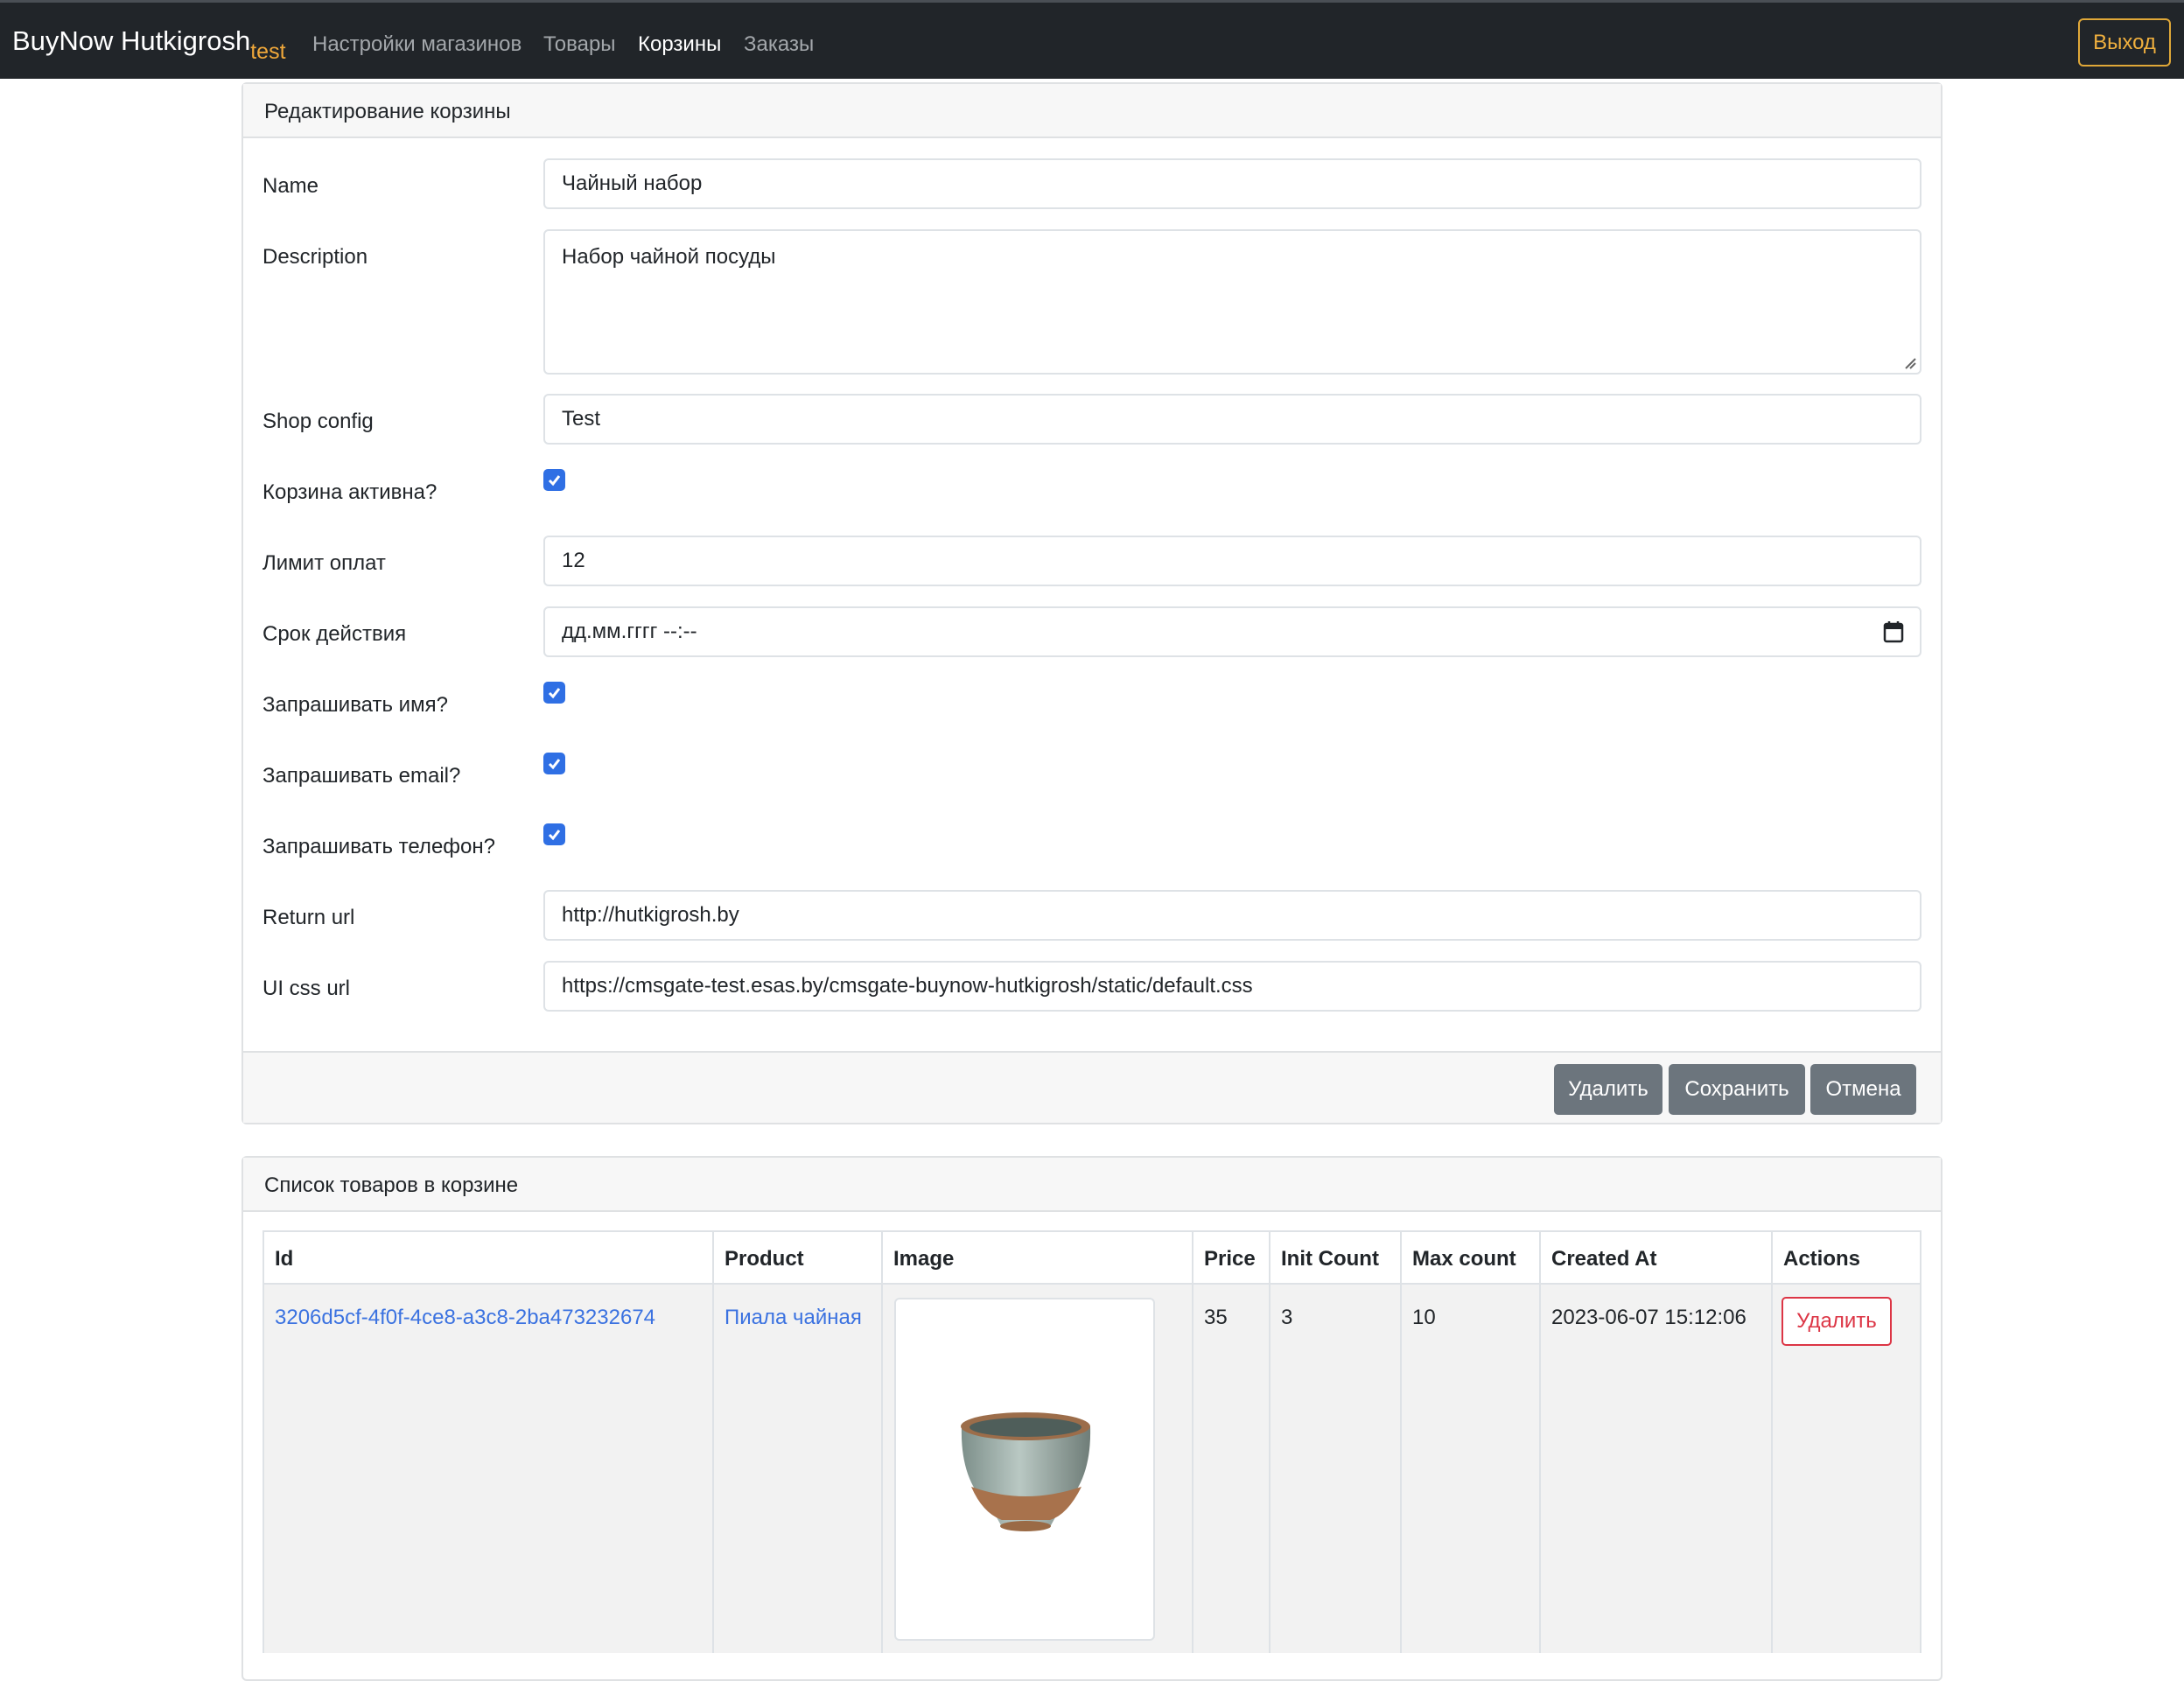 The width and height of the screenshot is (2184, 1681). Describe the element at coordinates (1608, 1089) in the screenshot. I see `delete-cart-button: Удалить` at that location.